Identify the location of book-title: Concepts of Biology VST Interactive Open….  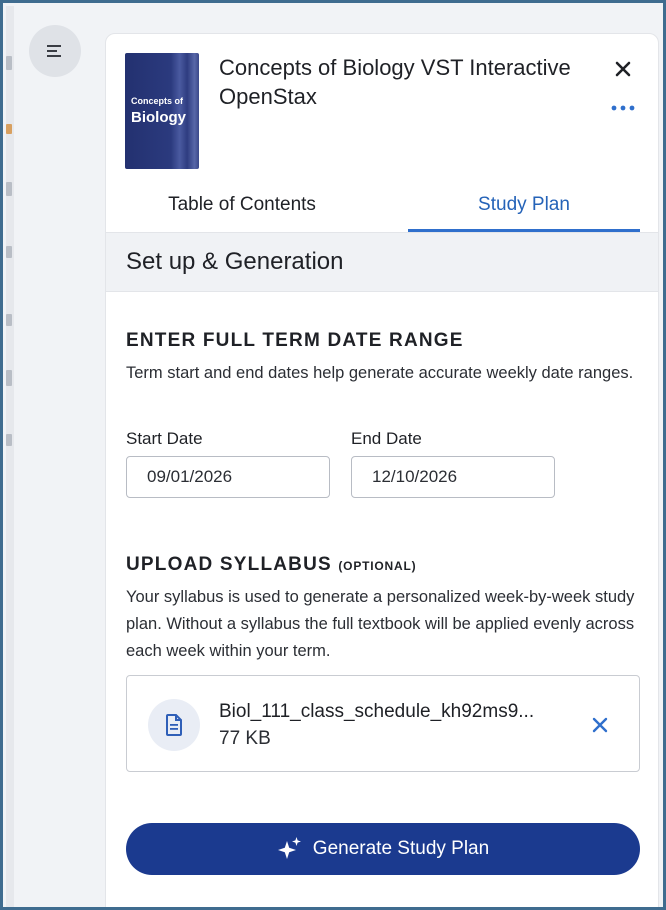
(395, 82).